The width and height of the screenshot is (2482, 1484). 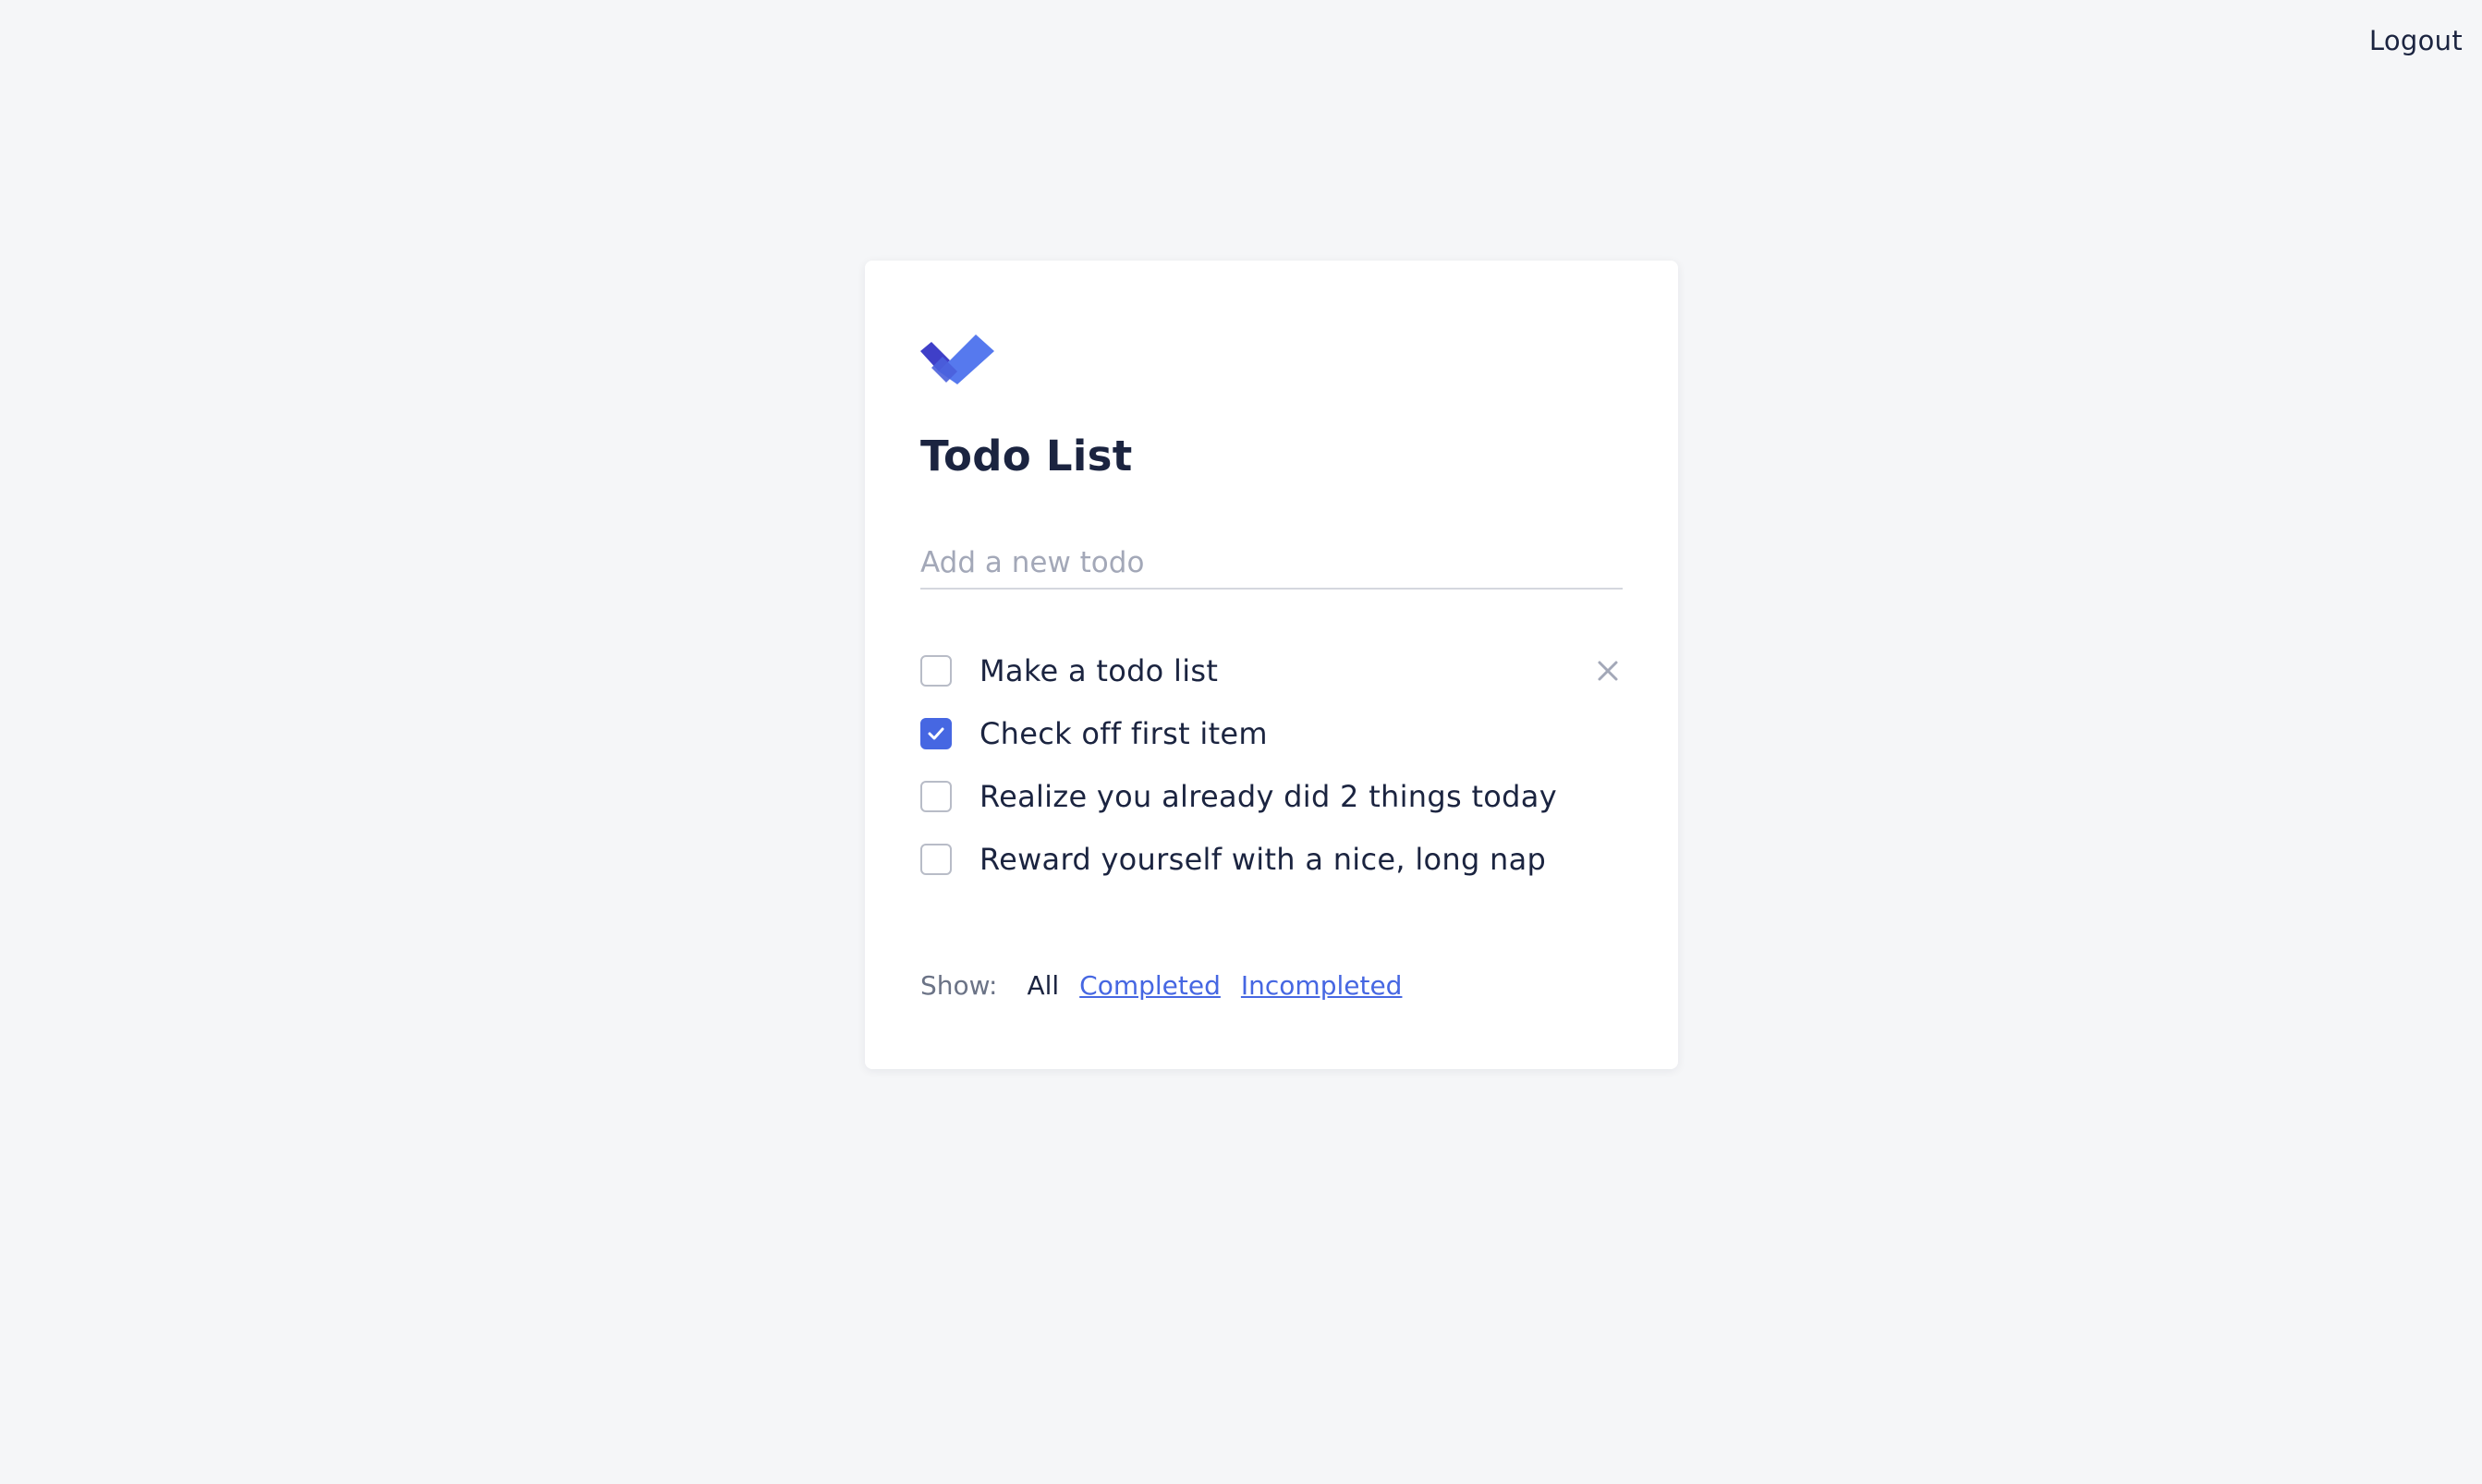 I want to click on todo-label: Reward yourself with a nice, long nap, so click(x=1263, y=859).